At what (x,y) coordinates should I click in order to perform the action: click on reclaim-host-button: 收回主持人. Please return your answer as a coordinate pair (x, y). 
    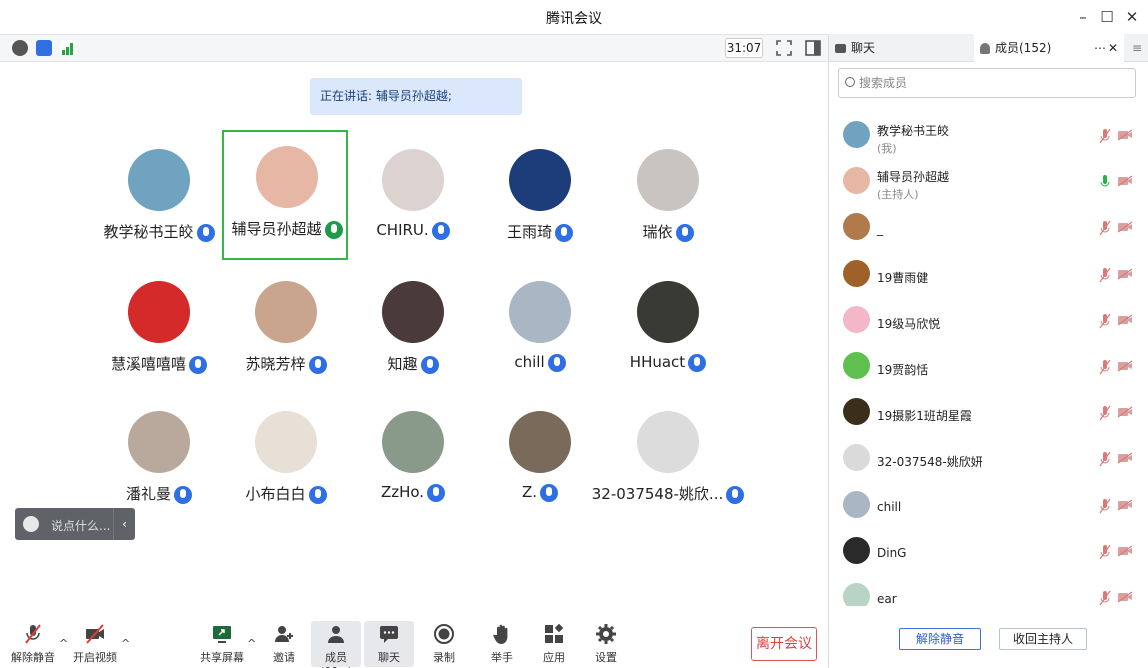
    Looking at the image, I should click on (1043, 639).